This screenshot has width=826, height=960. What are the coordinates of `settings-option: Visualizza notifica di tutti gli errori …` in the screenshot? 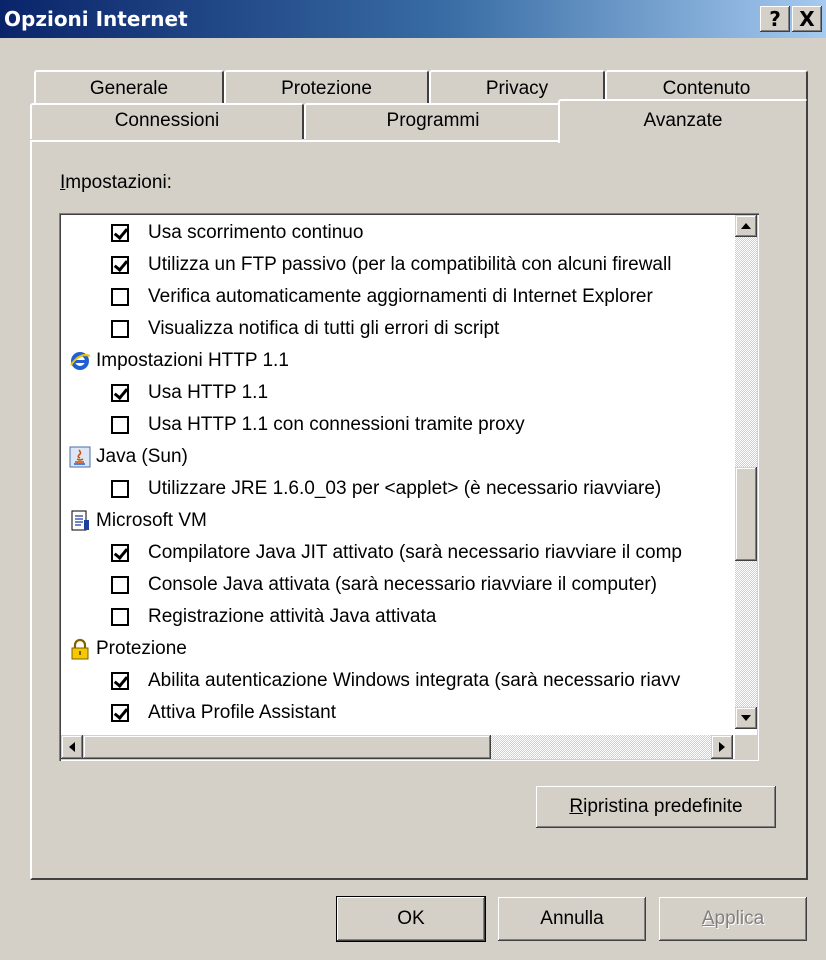 It's located at (397, 329).